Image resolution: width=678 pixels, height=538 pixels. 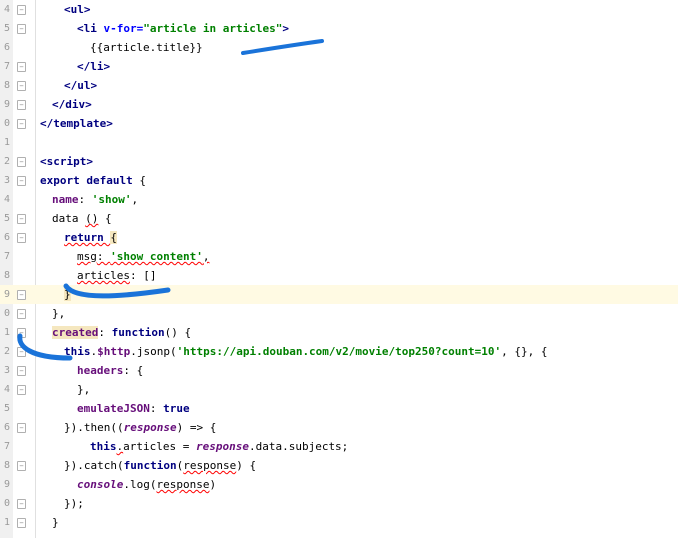 What do you see at coordinates (143, 256) in the screenshot?
I see `code-text: msg: 'show content',` at bounding box center [143, 256].